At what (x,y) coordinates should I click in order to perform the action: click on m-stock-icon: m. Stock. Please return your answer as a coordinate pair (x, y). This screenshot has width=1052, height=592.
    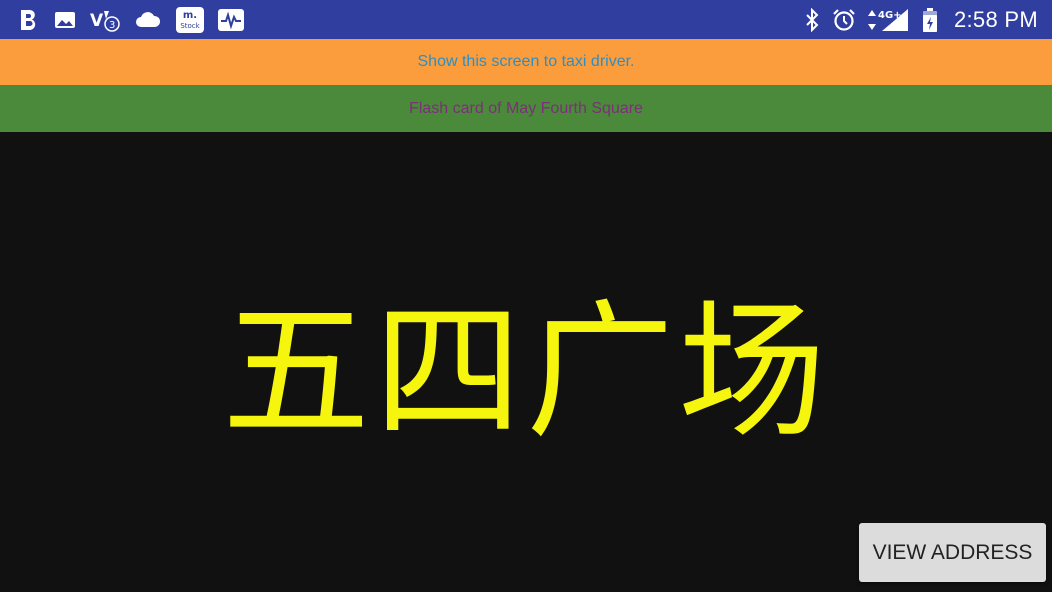
    Looking at the image, I should click on (190, 19).